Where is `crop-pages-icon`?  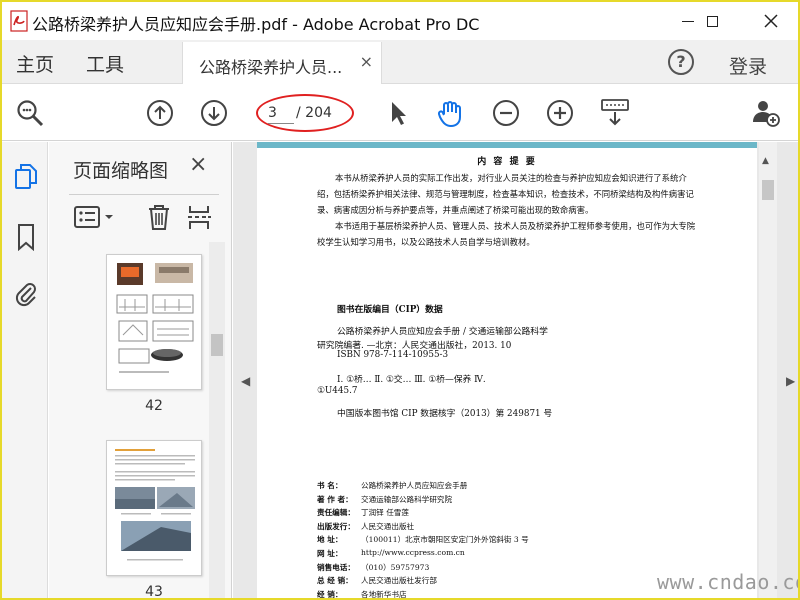 crop-pages-icon is located at coordinates (199, 217).